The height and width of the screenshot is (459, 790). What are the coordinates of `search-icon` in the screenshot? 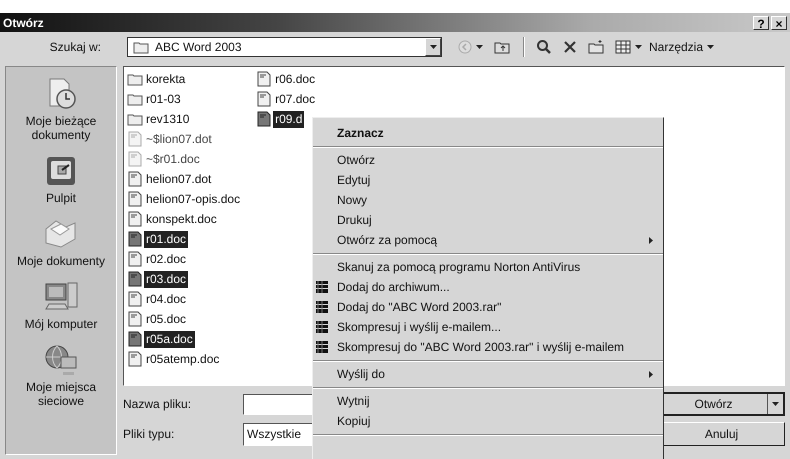 It's located at (544, 47).